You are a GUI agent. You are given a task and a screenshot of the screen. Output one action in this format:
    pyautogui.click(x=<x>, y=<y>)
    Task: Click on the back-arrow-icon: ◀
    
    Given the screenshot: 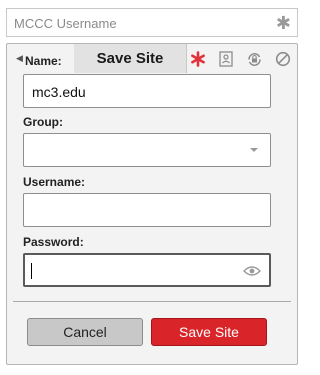 What is the action you would take?
    pyautogui.click(x=19, y=58)
    